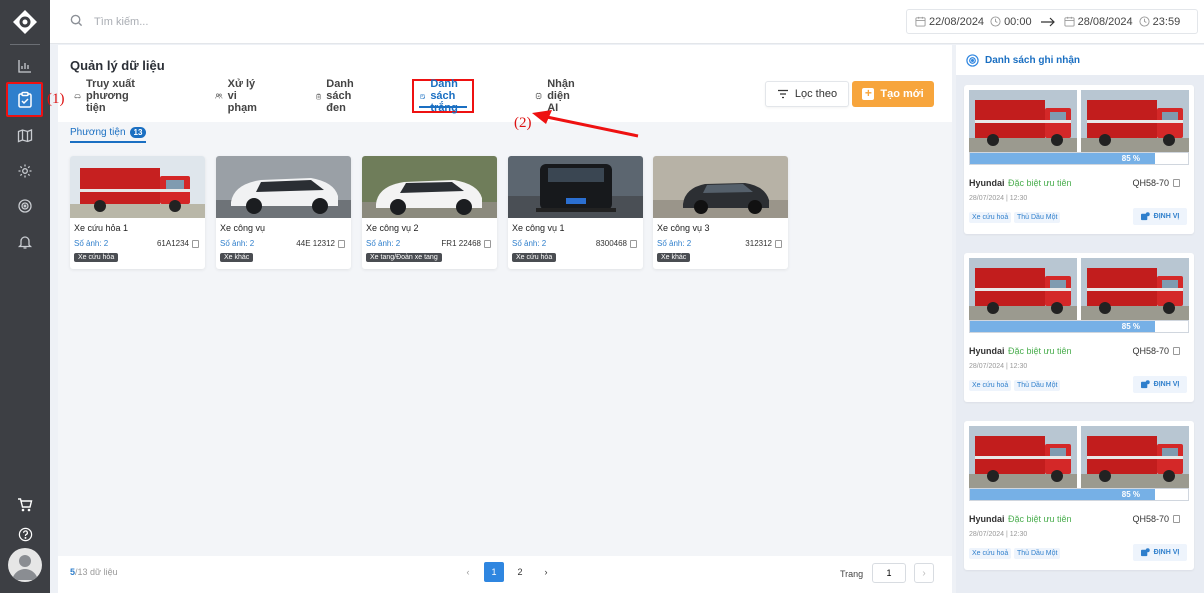 Image resolution: width=1204 pixels, height=593 pixels. Describe the element at coordinates (546, 572) in the screenshot. I see `next-page-button: ›` at that location.